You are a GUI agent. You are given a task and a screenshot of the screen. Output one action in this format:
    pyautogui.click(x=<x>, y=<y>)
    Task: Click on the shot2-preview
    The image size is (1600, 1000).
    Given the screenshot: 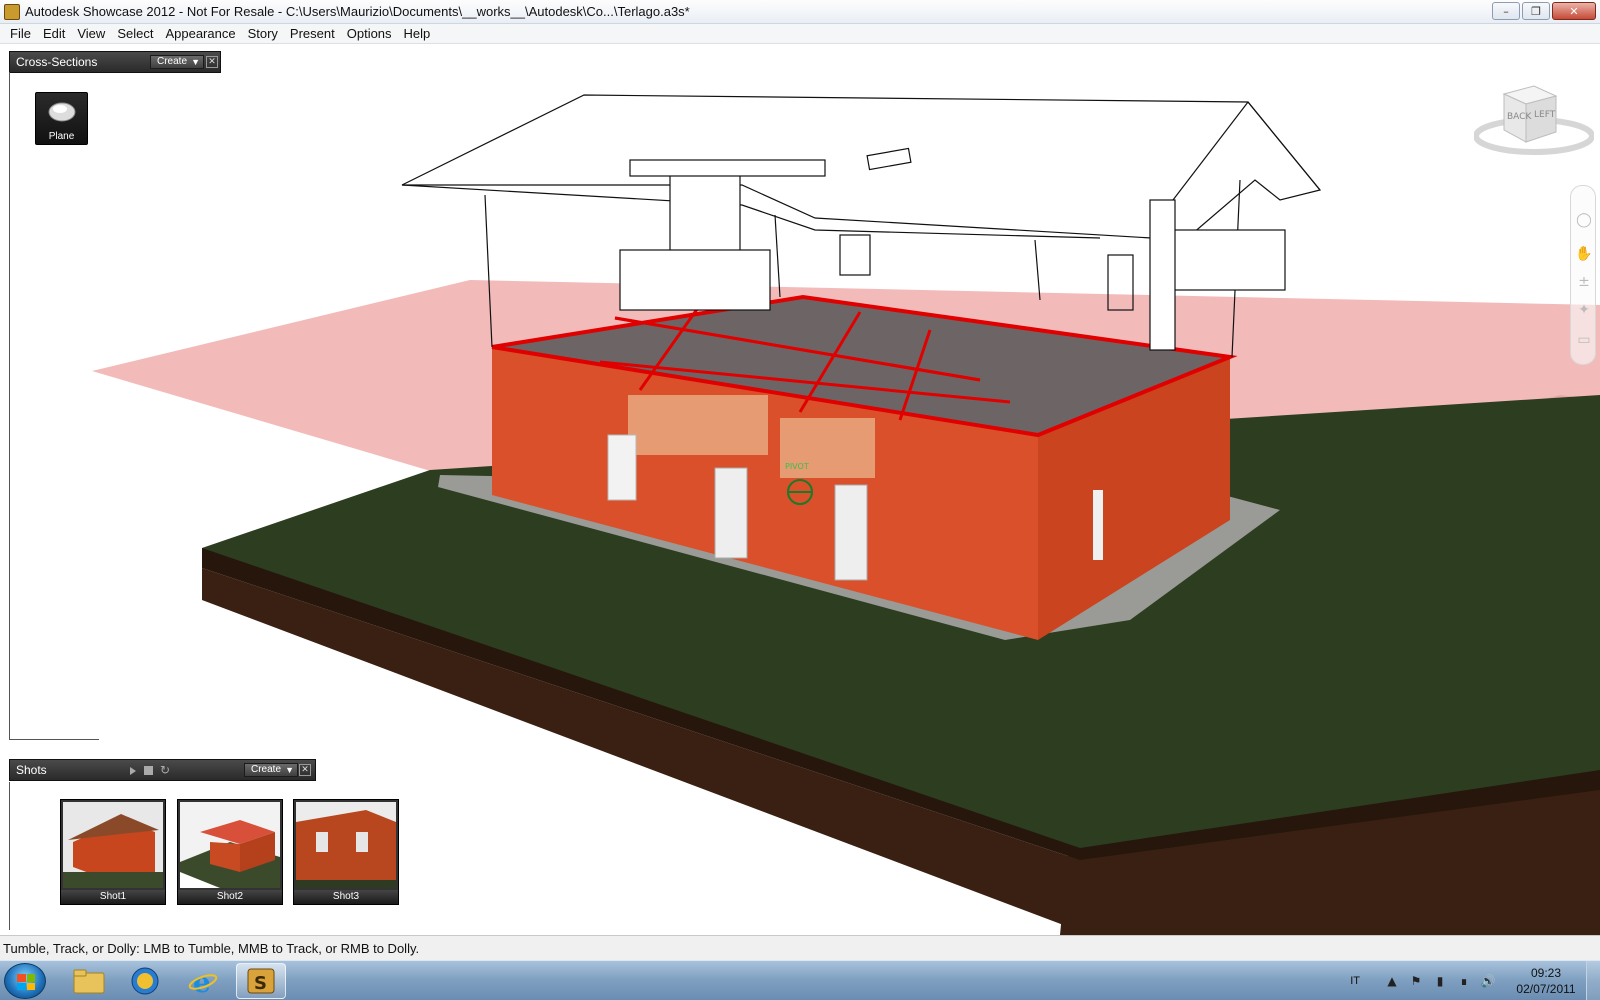 What is the action you would take?
    pyautogui.click(x=230, y=845)
    